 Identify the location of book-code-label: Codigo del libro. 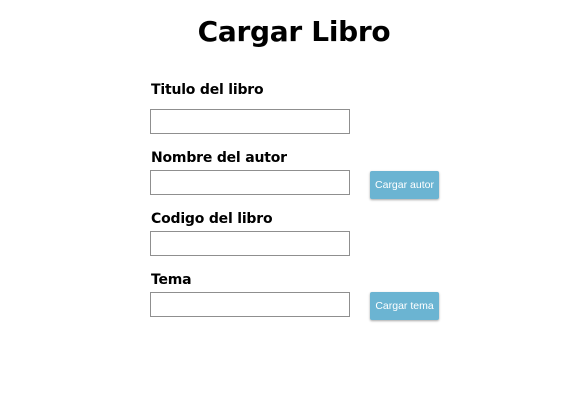
(212, 219).